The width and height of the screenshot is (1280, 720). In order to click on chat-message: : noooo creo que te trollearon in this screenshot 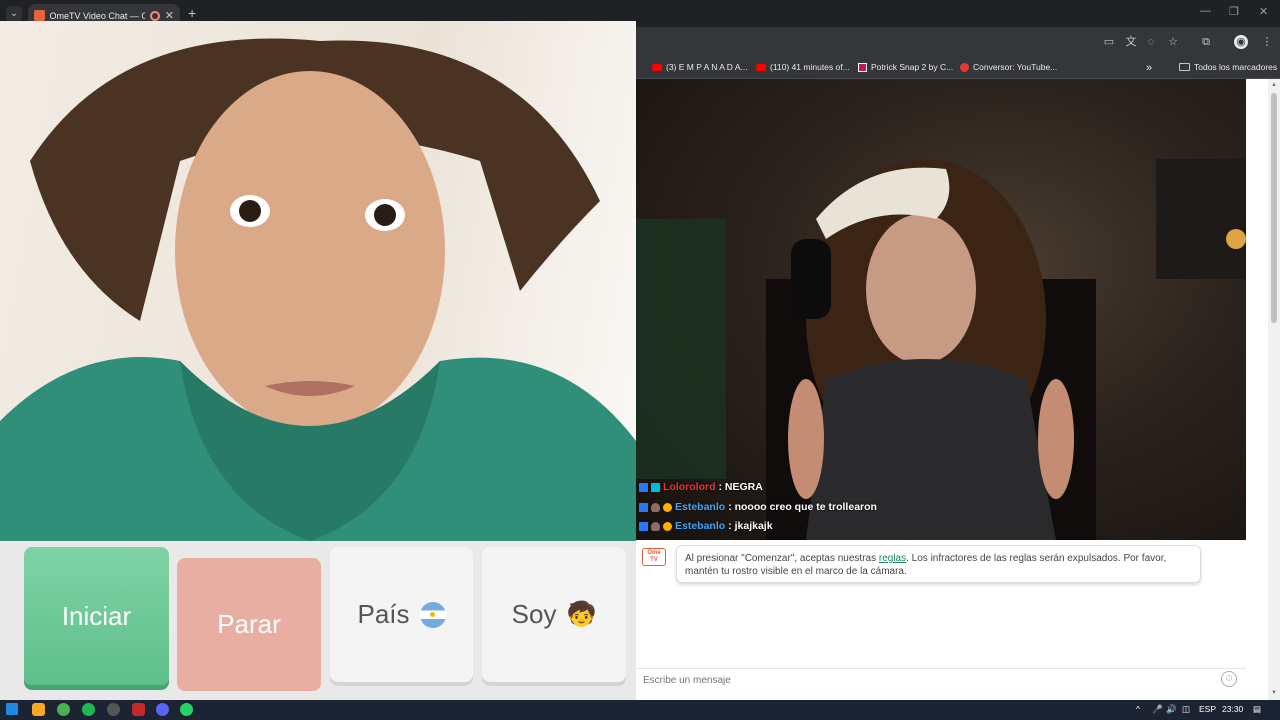, I will do `click(802, 507)`.